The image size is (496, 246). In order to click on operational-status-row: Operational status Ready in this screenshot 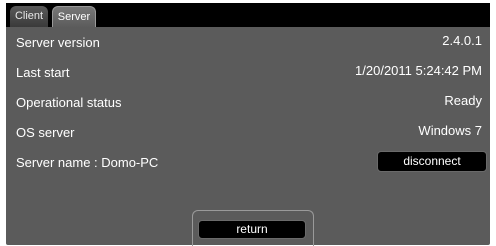, I will do `click(248, 103)`.